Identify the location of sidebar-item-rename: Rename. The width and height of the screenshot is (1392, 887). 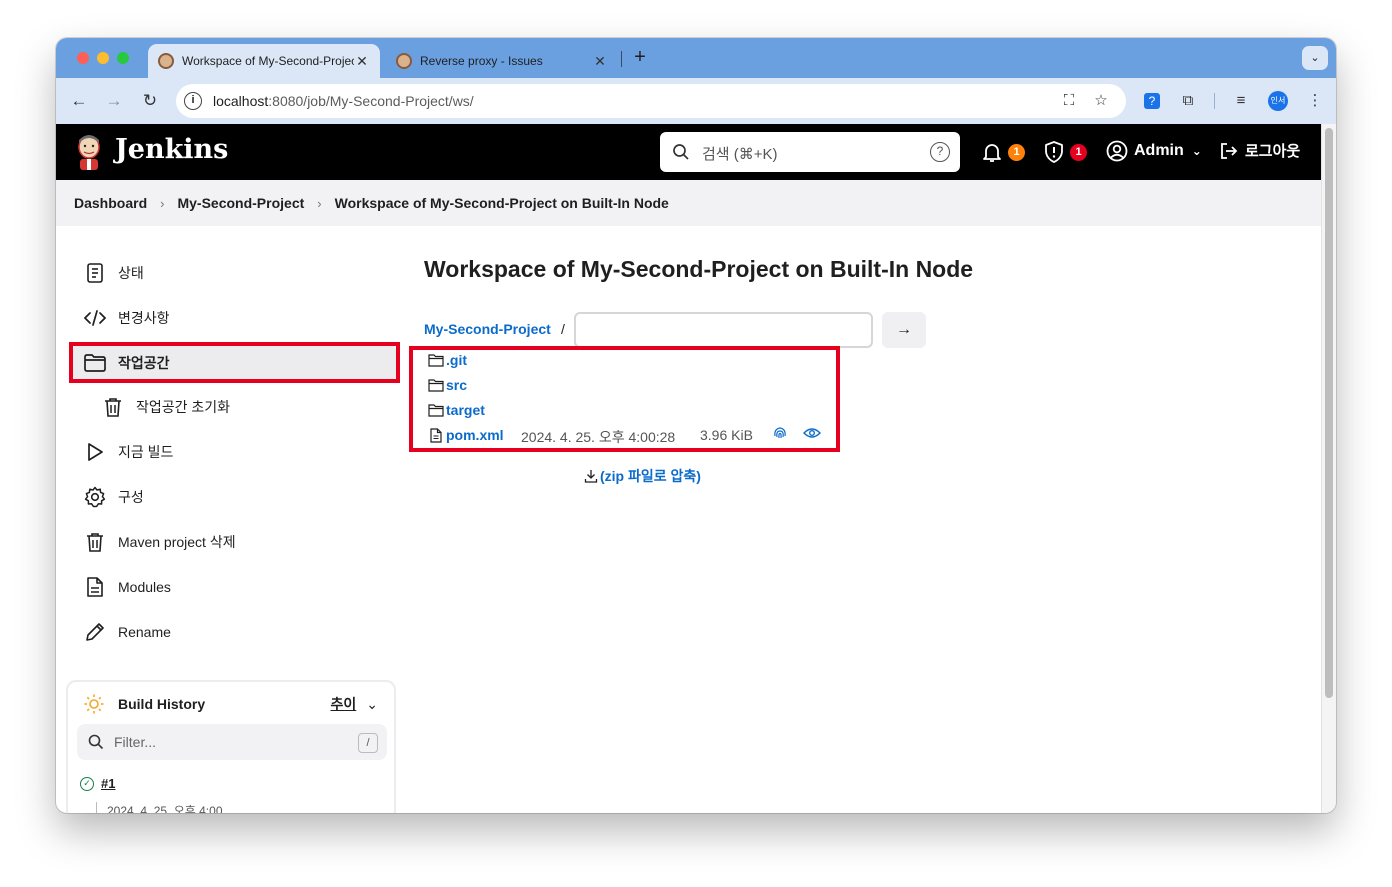
(127, 632).